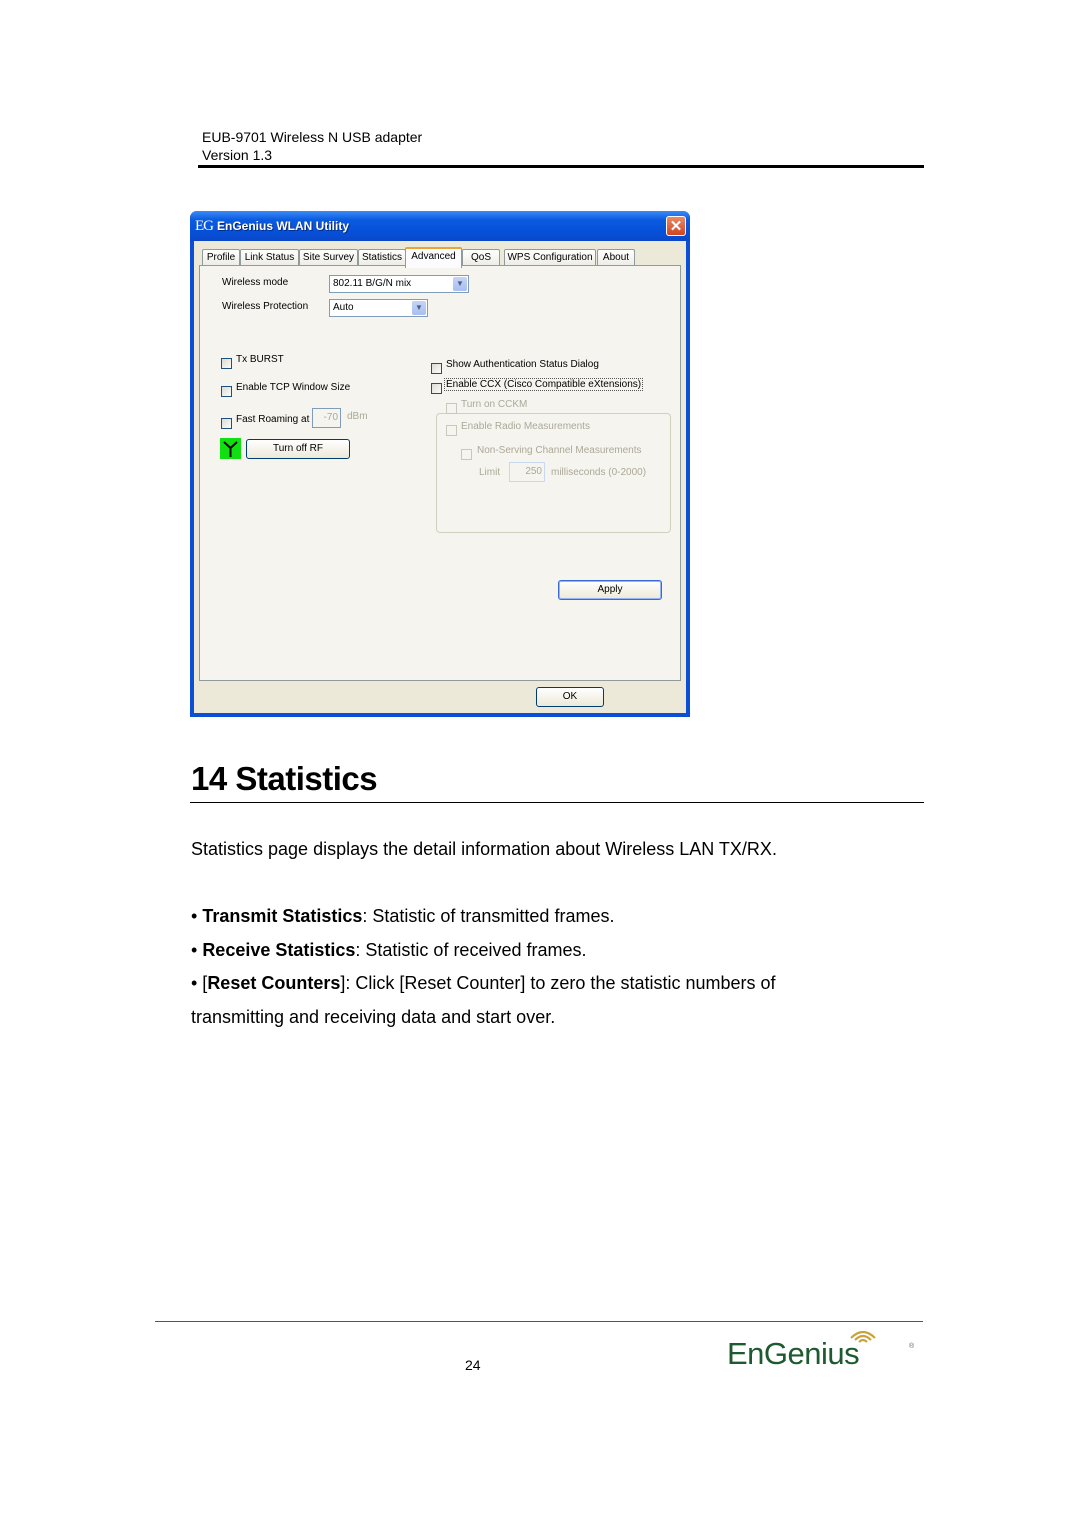 This screenshot has height=1527, width=1080. What do you see at coordinates (561, 166) in the screenshot?
I see `header-rule` at bounding box center [561, 166].